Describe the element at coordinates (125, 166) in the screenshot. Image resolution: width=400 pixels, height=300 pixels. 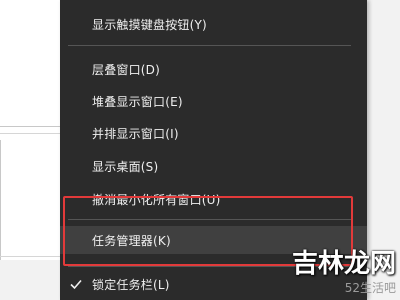
I see `menu-item-label: 显示桌面(S)` at that location.